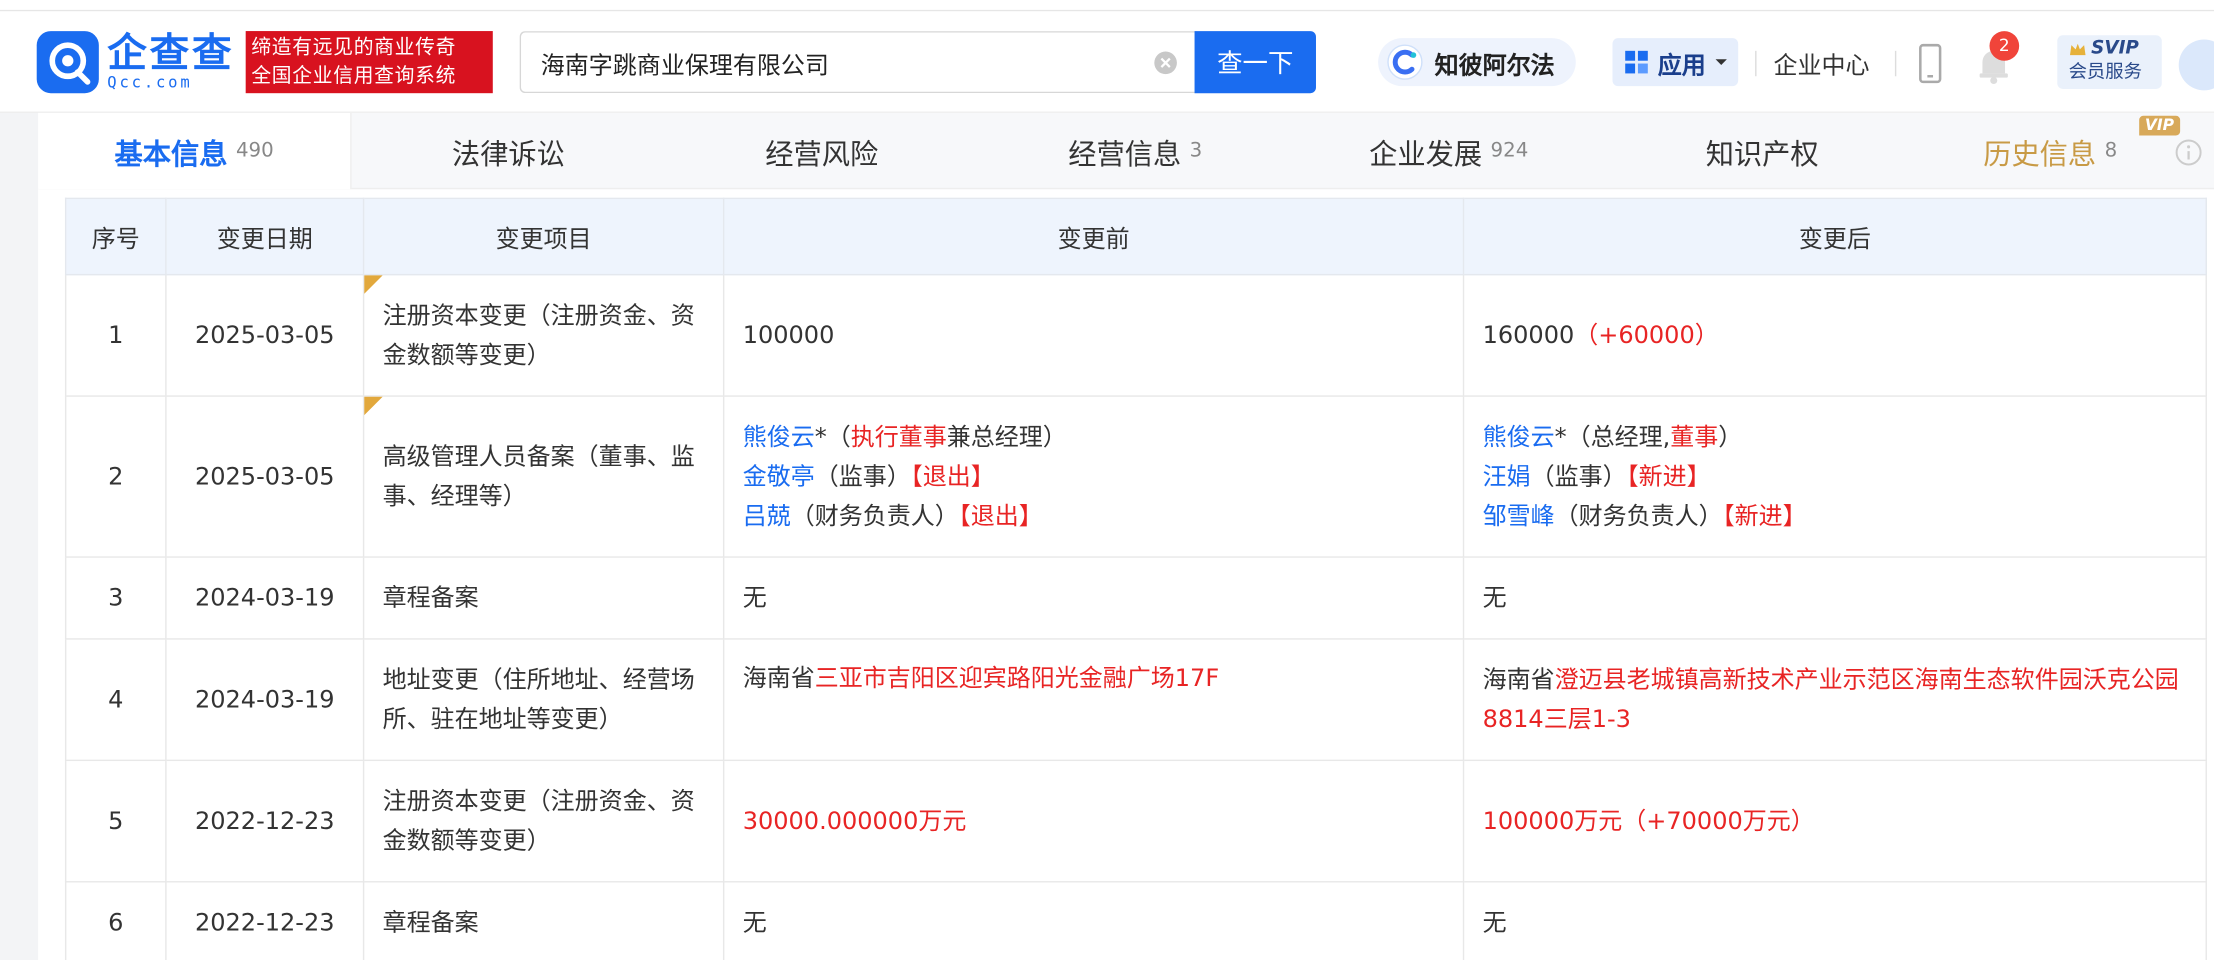 The width and height of the screenshot is (2214, 960). What do you see at coordinates (1721, 62) in the screenshot?
I see `chevron-down-icon` at bounding box center [1721, 62].